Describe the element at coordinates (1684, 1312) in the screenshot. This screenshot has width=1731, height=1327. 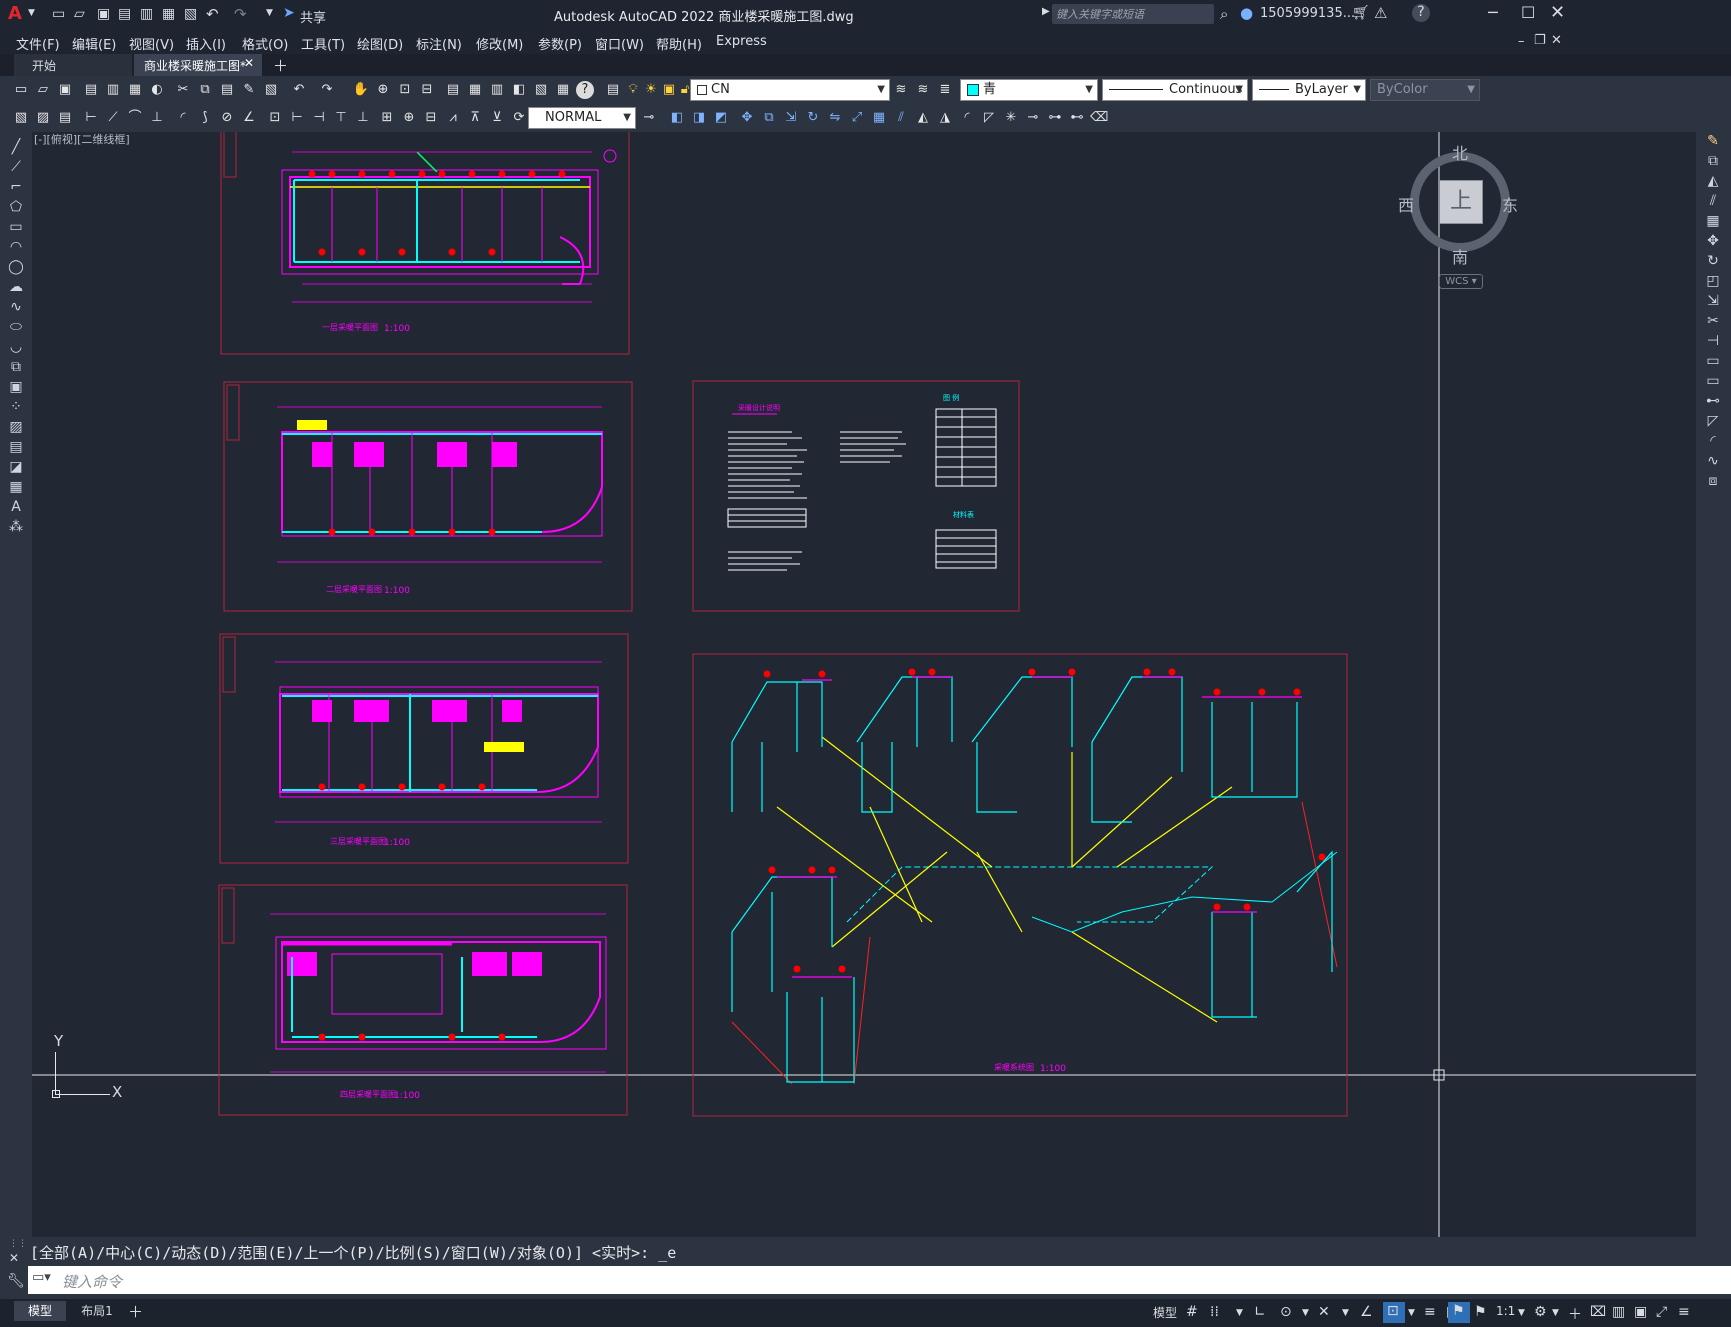
I see `customization-icon: ≡` at that location.